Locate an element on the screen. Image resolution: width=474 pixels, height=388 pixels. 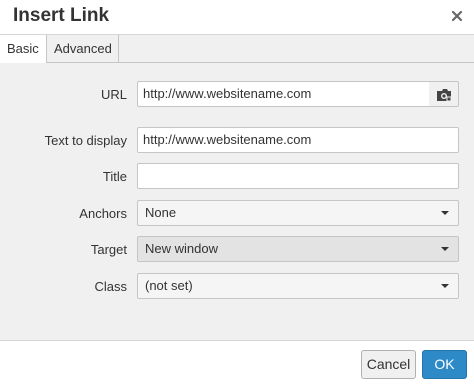
url-label: URL is located at coordinates (113, 94).